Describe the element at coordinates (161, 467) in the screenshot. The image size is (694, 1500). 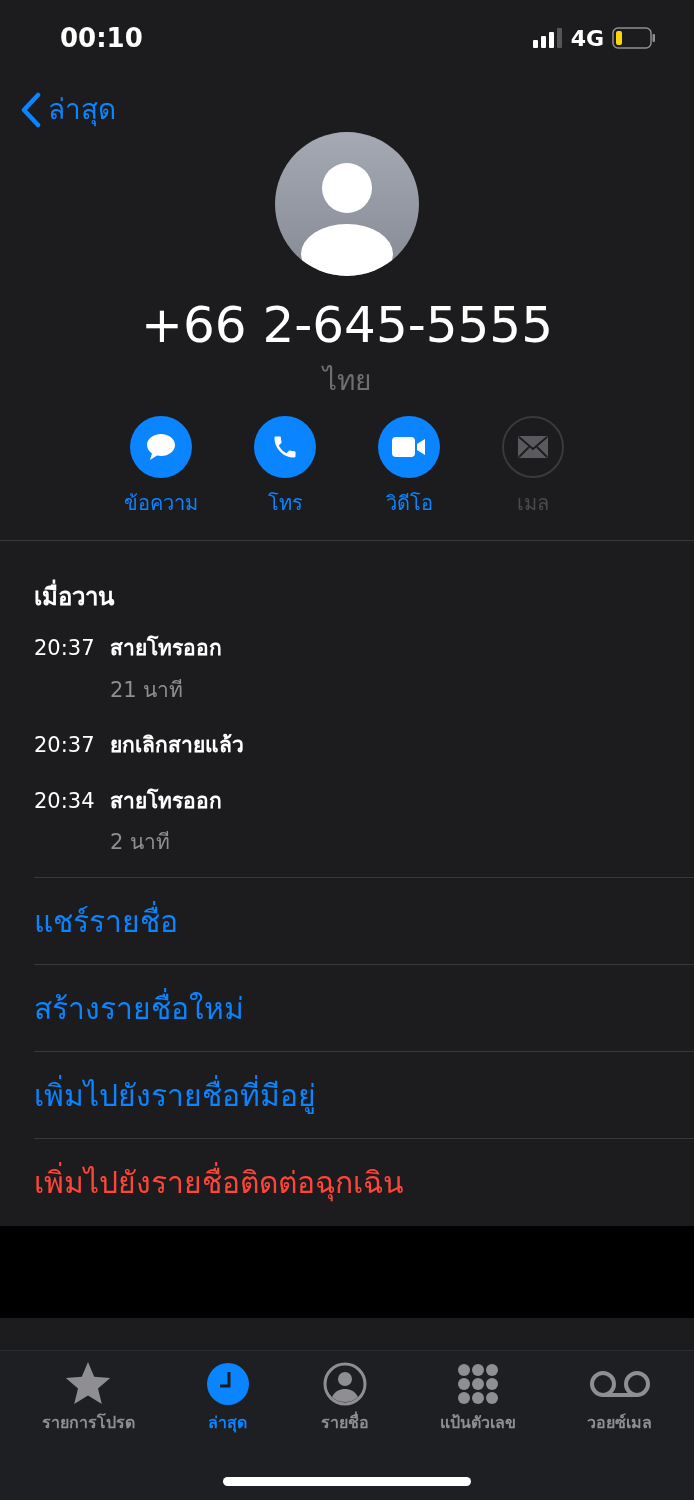
I see `action-button: ข้อความ` at that location.